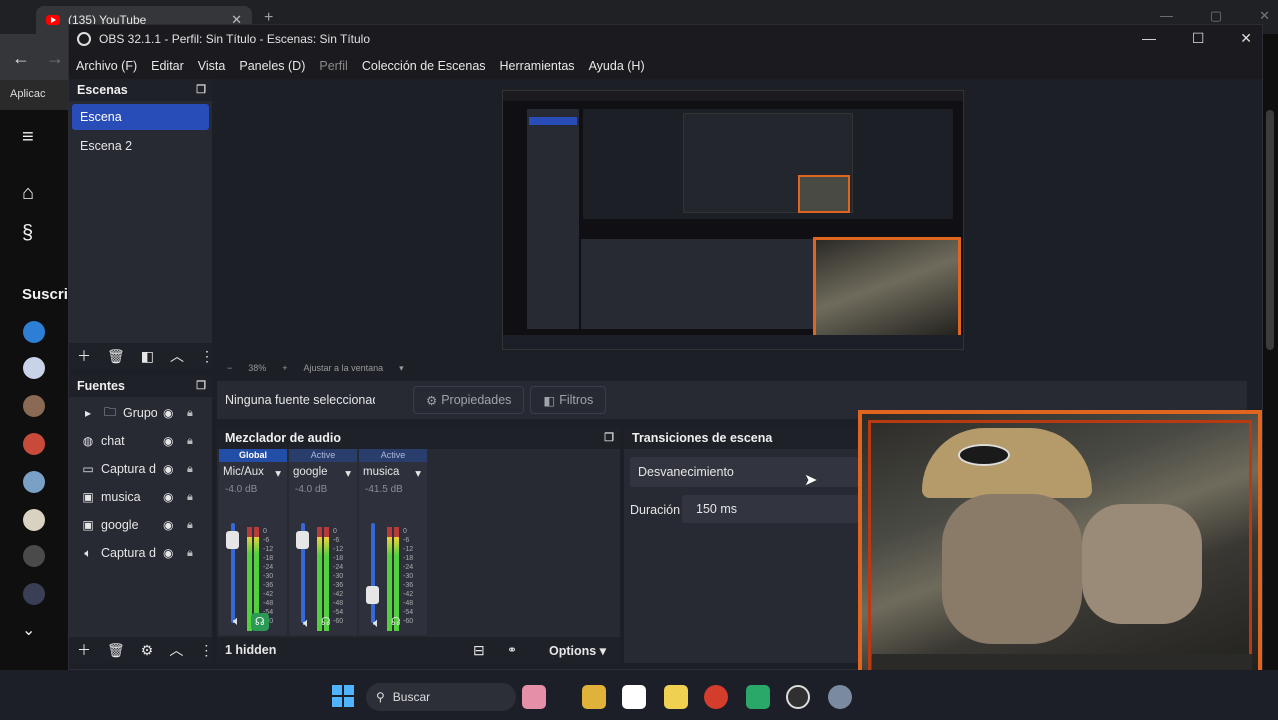  I want to click on menu-paneles: Paneles (D), so click(272, 66).